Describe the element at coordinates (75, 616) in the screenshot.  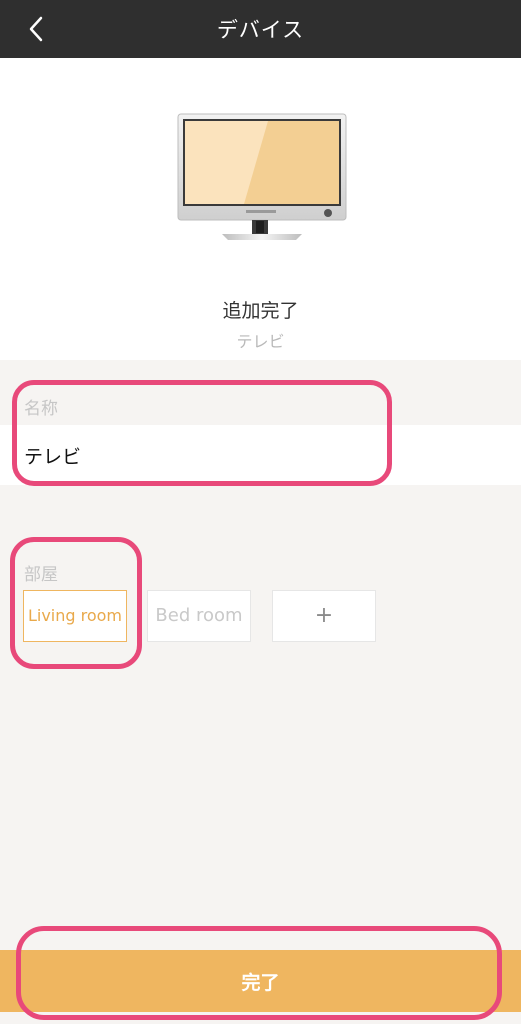
I see `room-chip-living-room: Living room` at that location.